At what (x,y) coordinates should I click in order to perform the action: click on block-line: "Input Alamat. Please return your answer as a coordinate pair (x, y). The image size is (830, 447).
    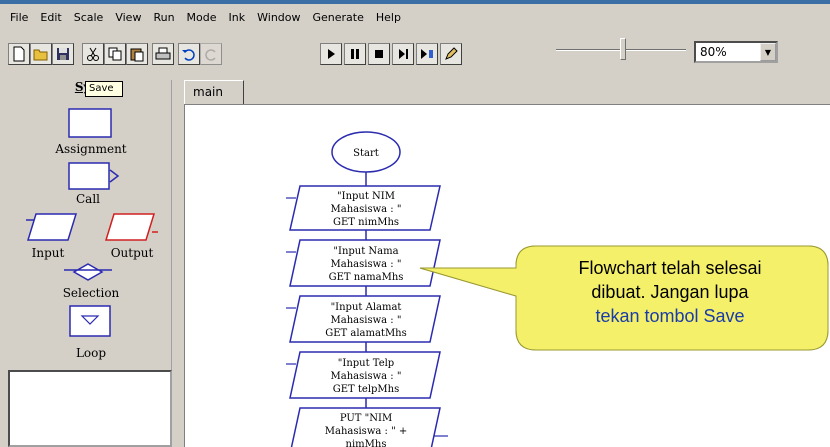
    Looking at the image, I should click on (366, 307).